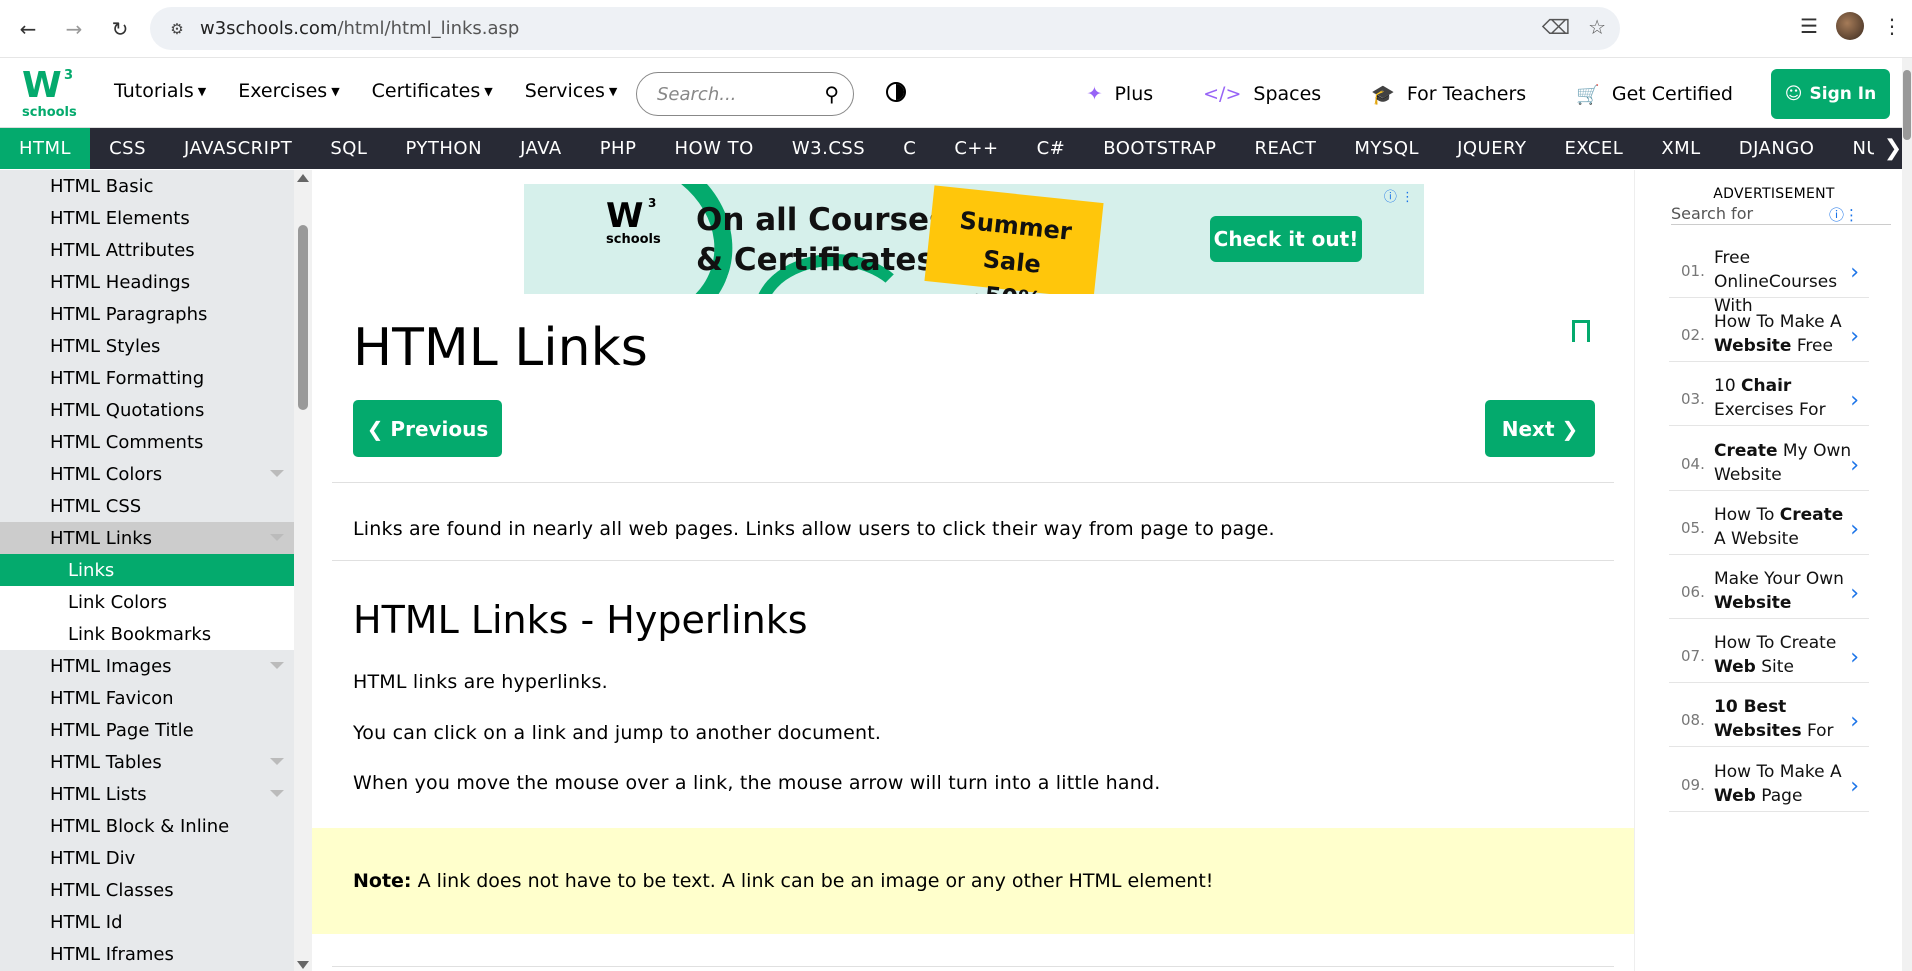 Image resolution: width=1912 pixels, height=971 pixels. Describe the element at coordinates (828, 148) in the screenshot. I see `topic-w3css: W3.CSS` at that location.